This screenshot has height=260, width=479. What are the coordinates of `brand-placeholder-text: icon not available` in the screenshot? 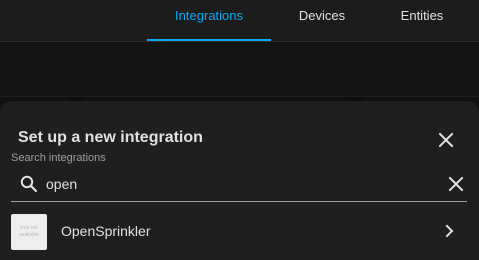 It's located at (29, 231).